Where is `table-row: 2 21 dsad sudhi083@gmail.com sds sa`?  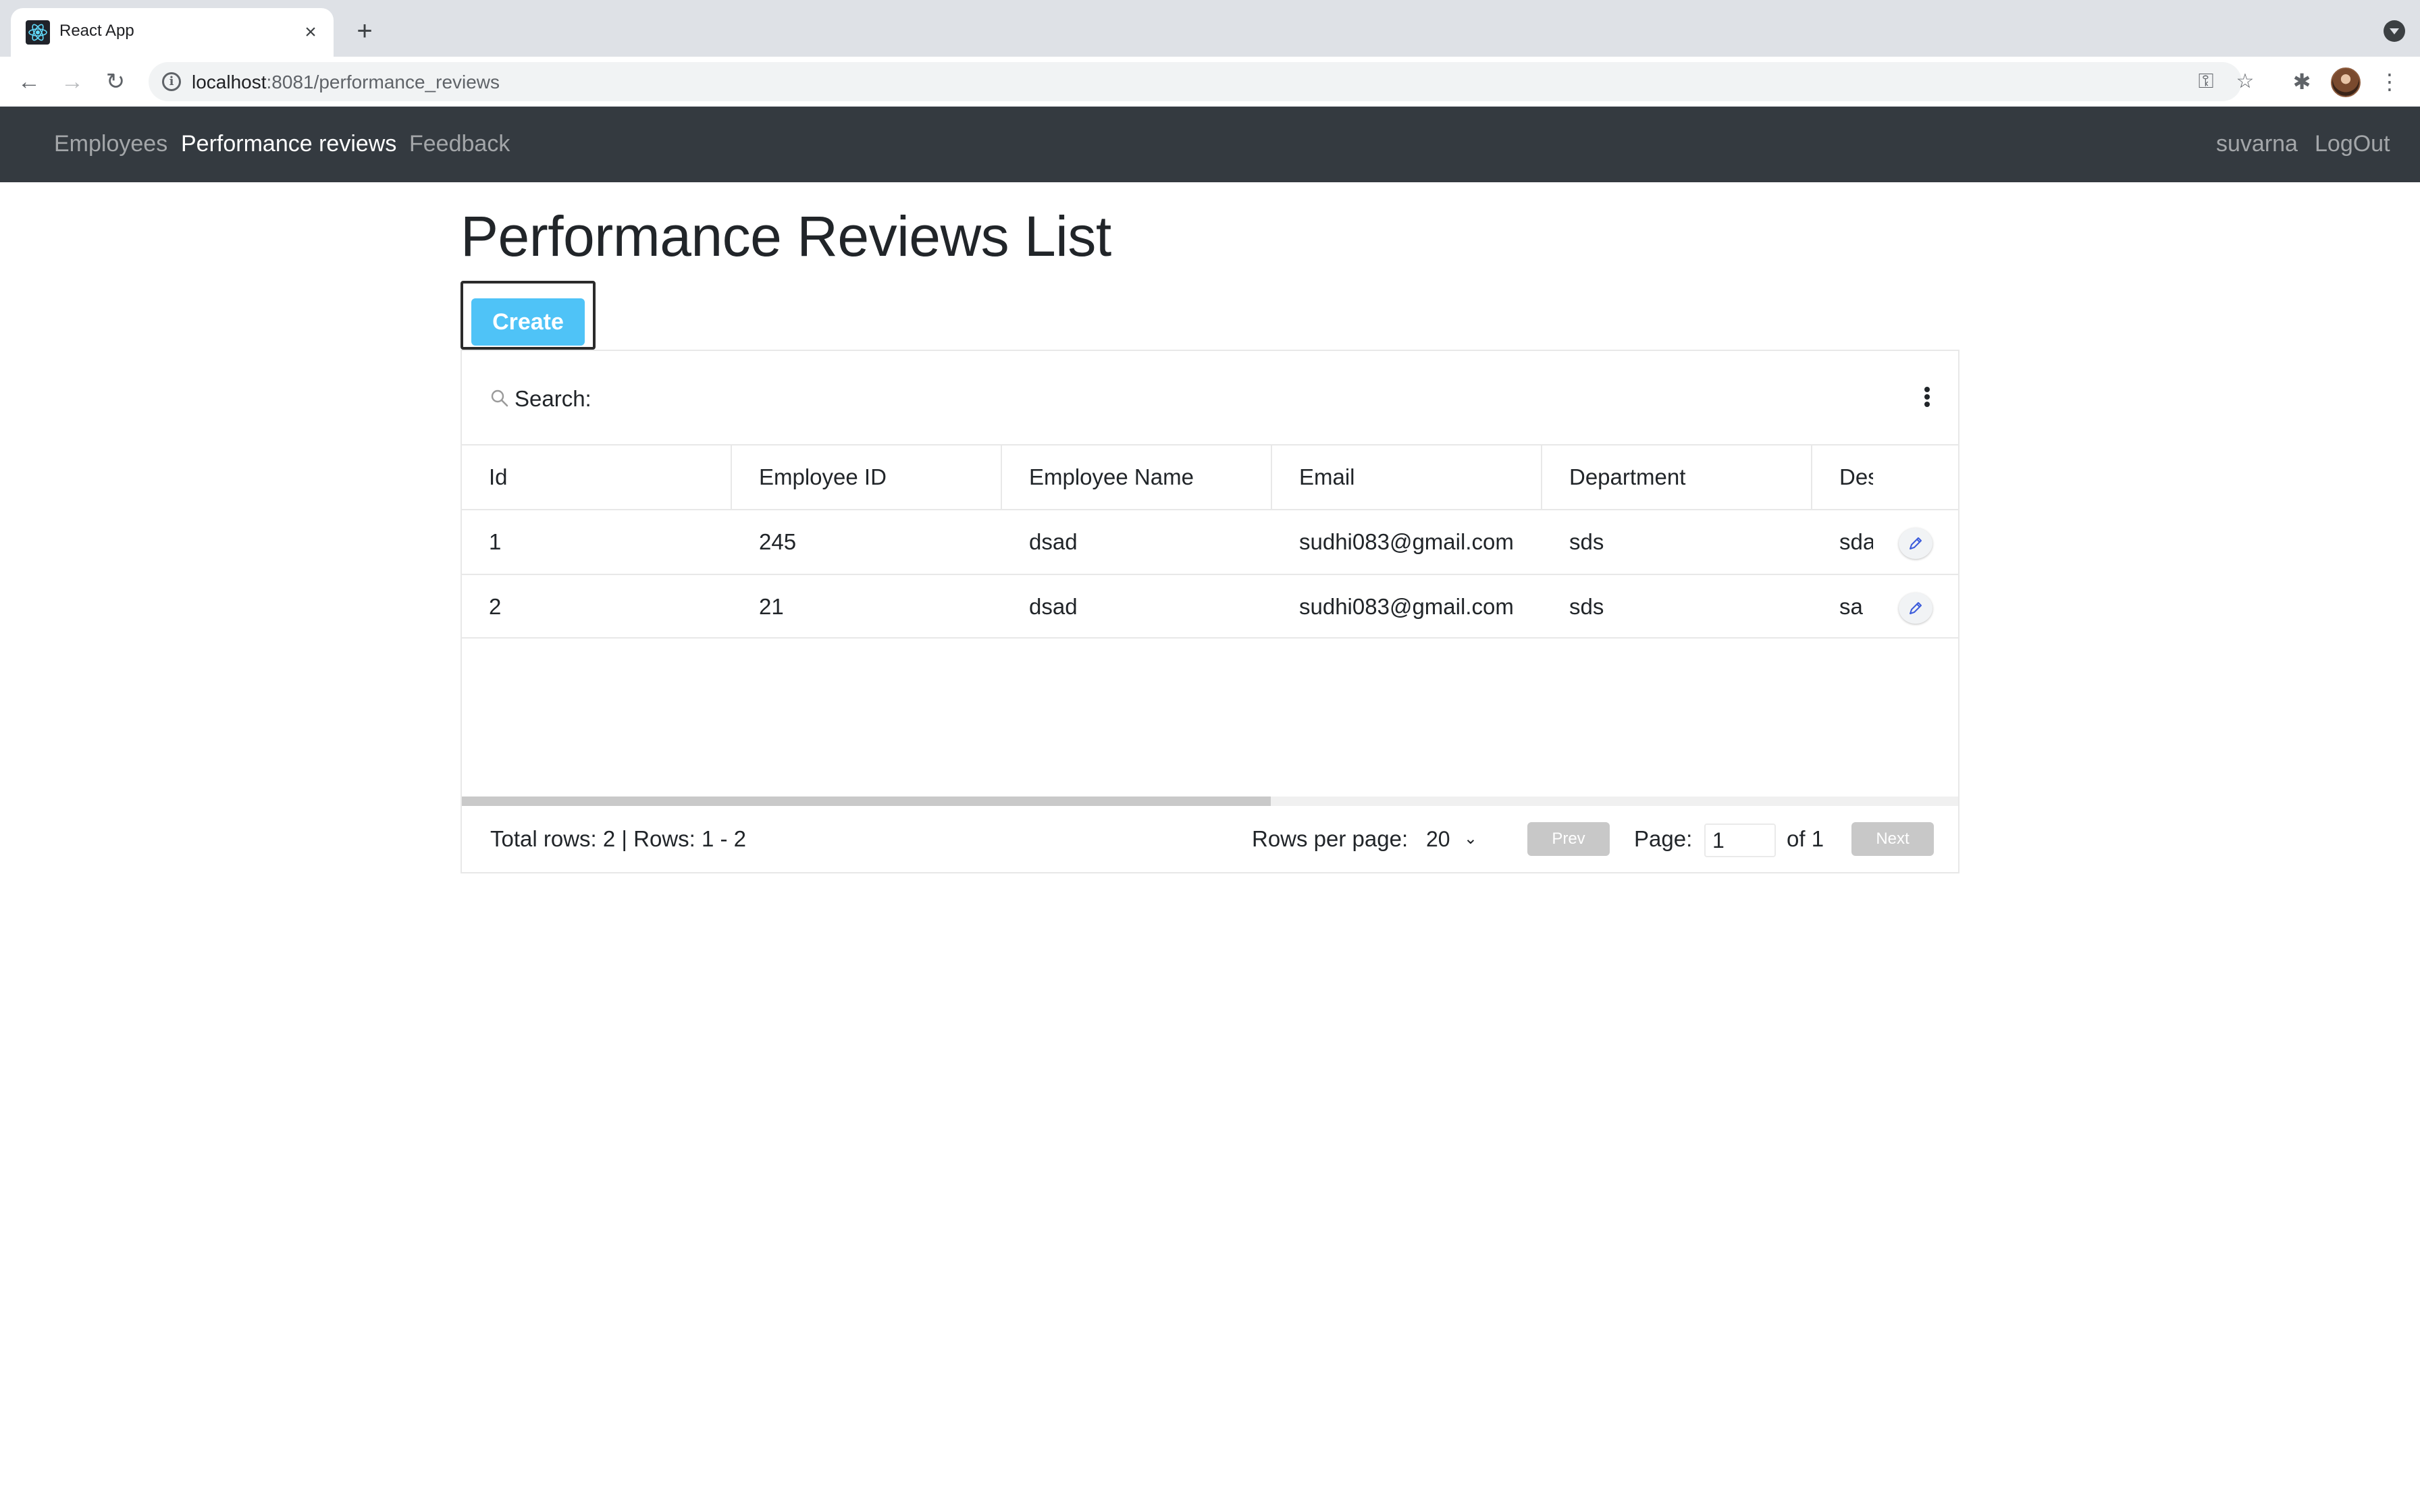 table-row: 2 21 dsad sudhi083@gmail.com sds sa is located at coordinates (1210, 606).